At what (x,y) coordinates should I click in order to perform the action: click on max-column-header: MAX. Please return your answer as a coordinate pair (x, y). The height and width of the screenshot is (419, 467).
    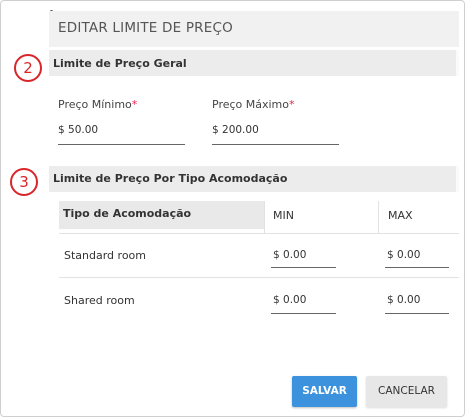
    Looking at the image, I should click on (400, 215).